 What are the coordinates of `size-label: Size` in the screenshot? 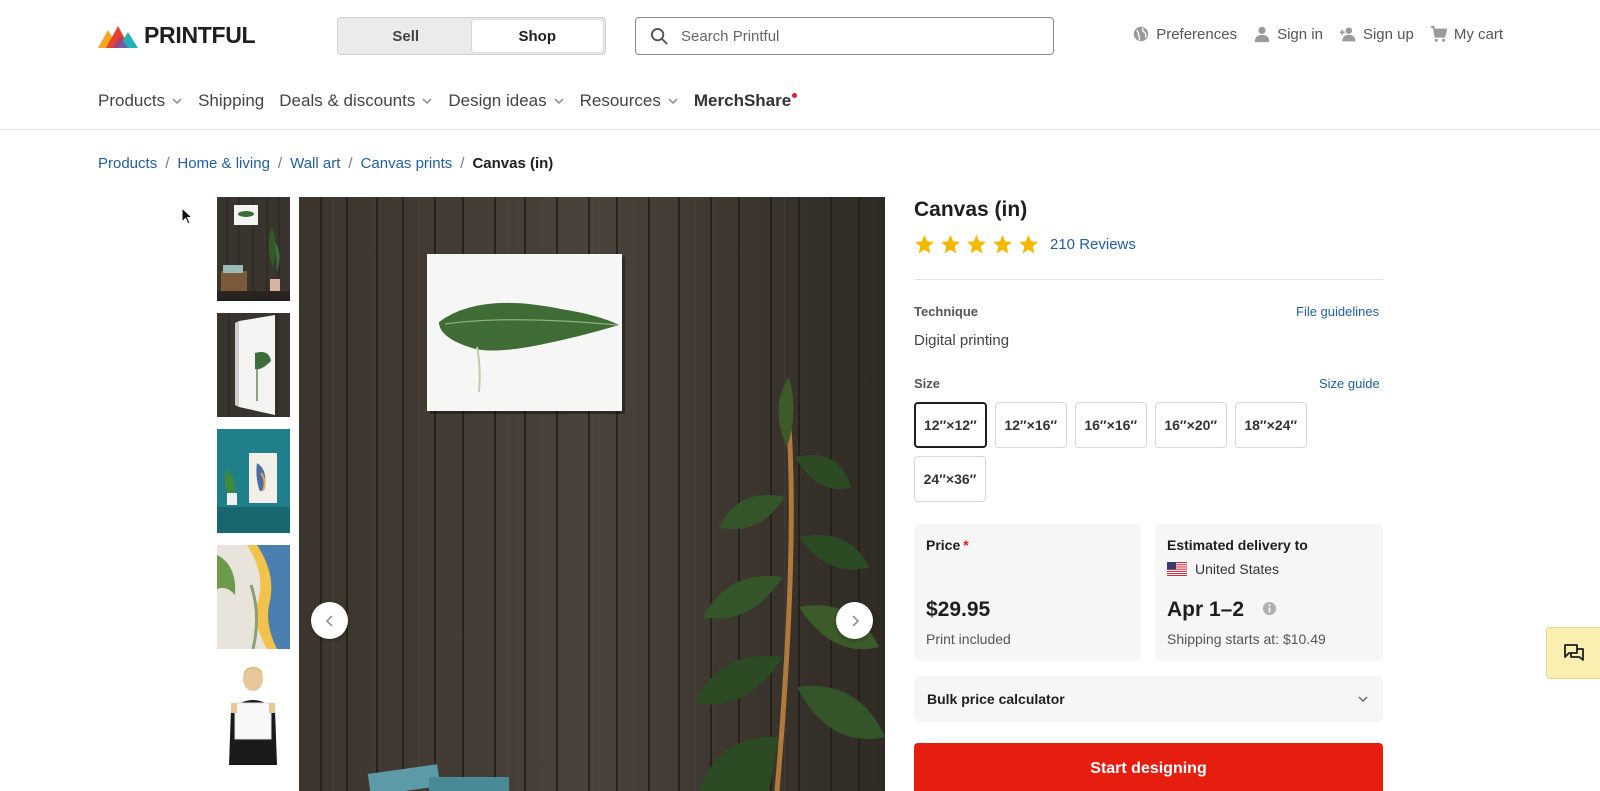 It's located at (927, 383).